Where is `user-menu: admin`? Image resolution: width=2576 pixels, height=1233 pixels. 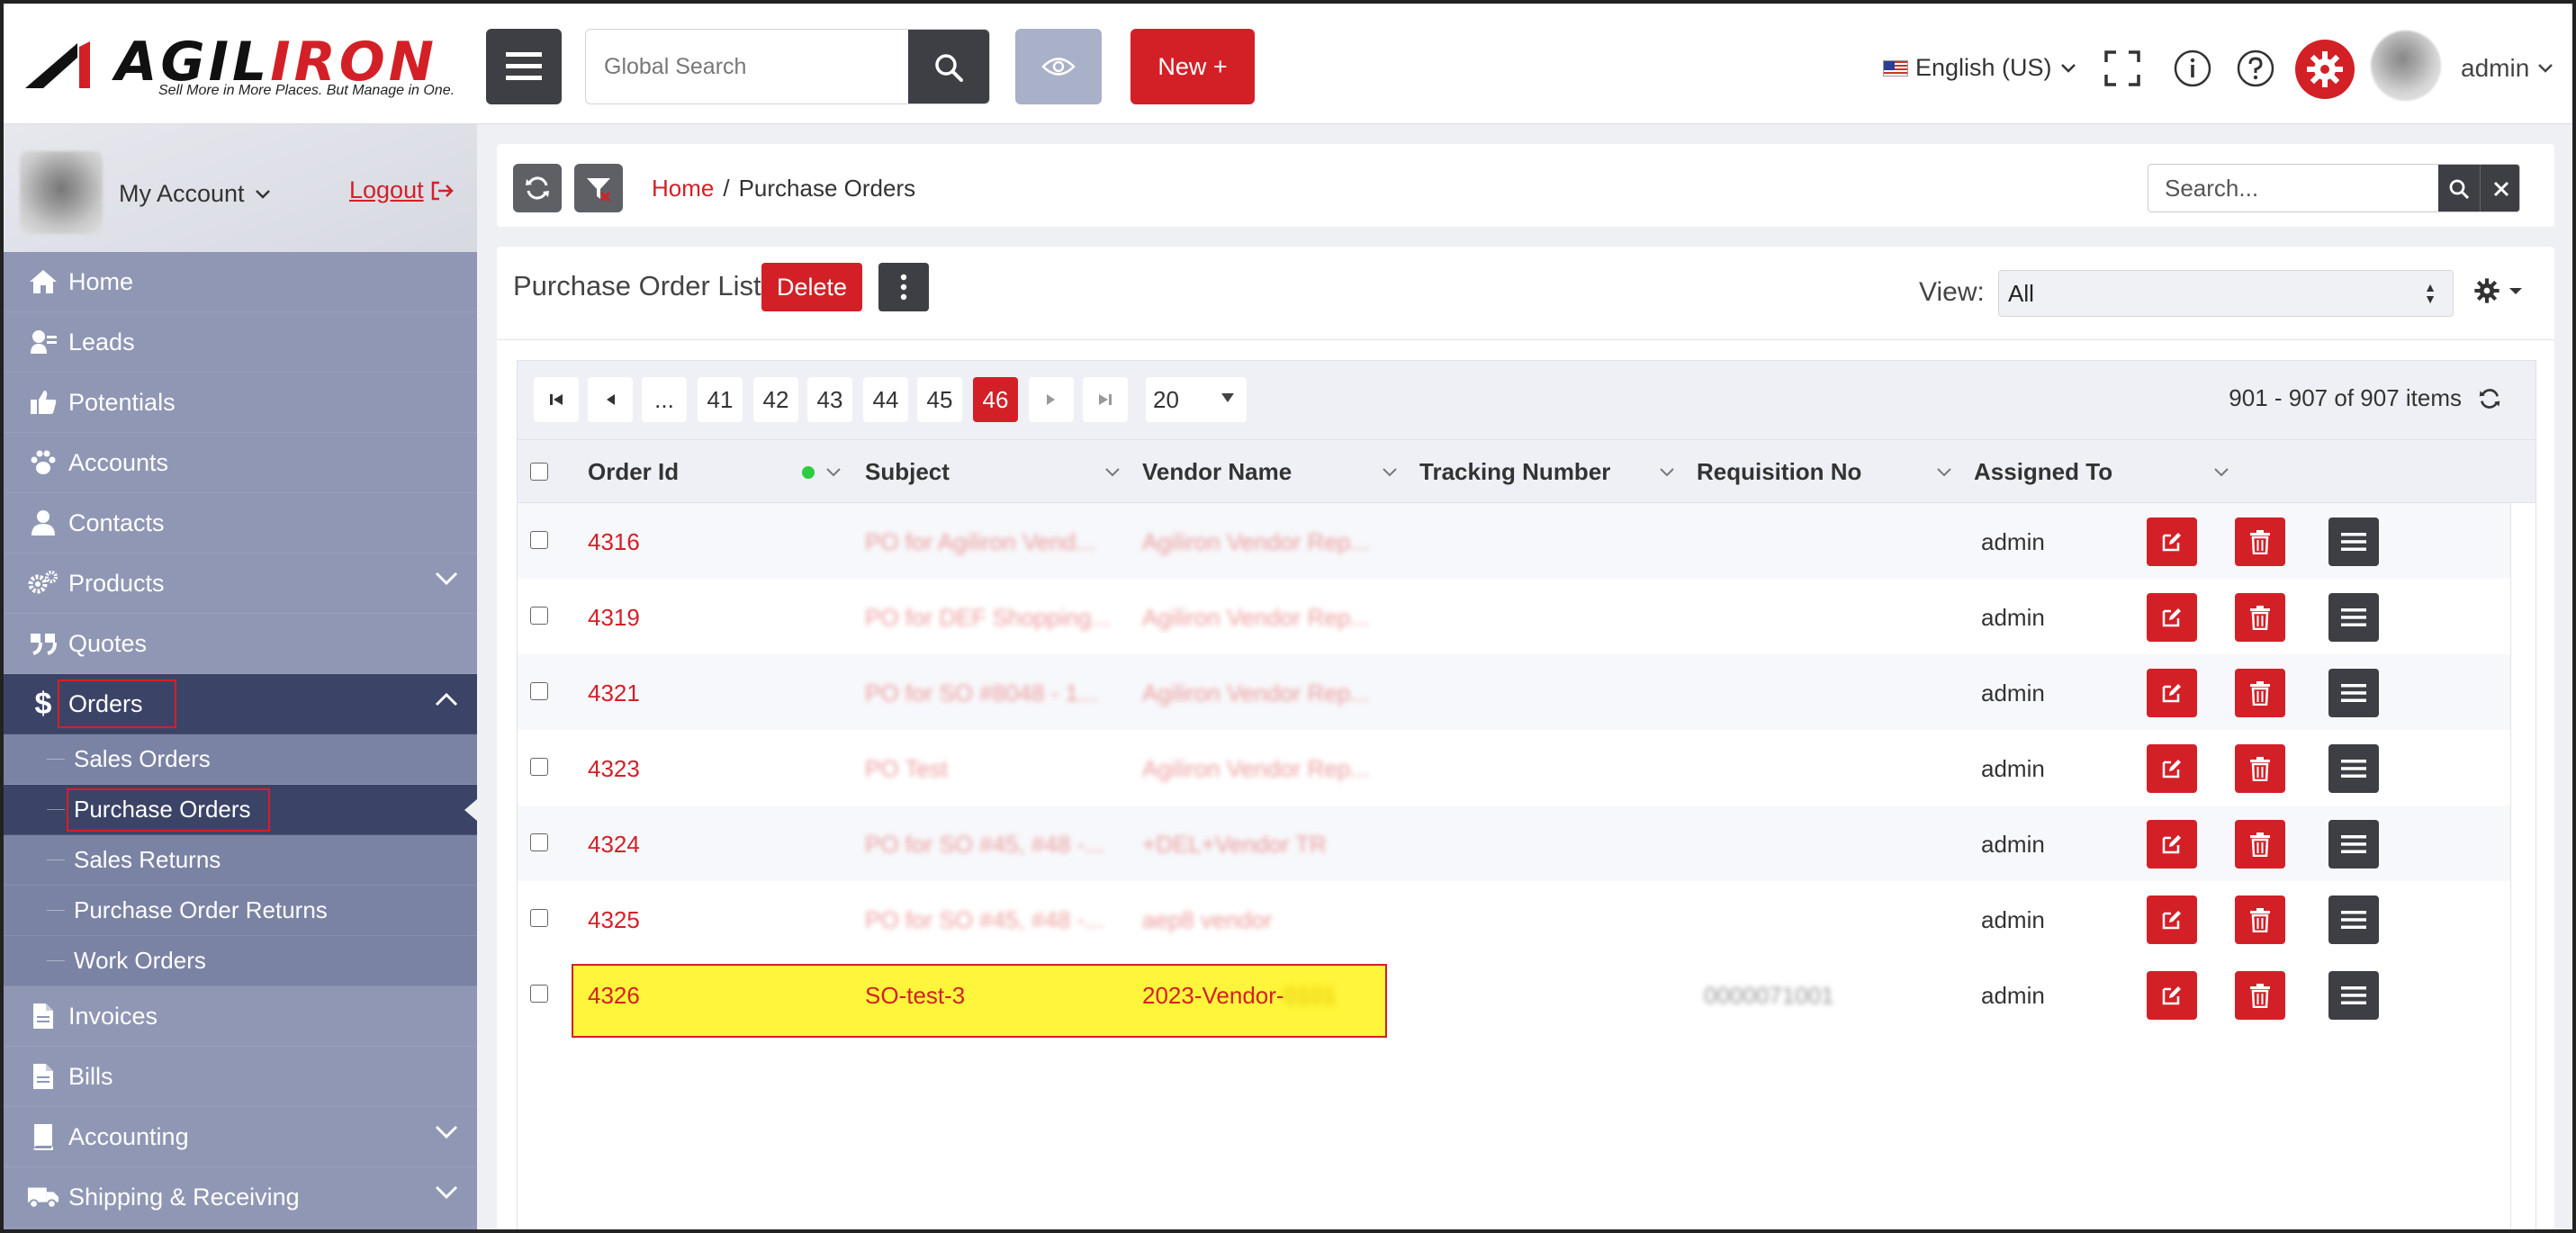
user-menu: admin is located at coordinates (2507, 68).